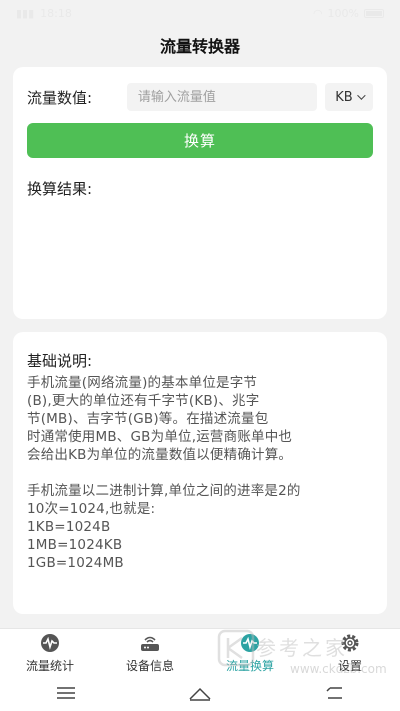 Image resolution: width=400 pixels, height=711 pixels. Describe the element at coordinates (334, 694) in the screenshot. I see `back-icon` at that location.